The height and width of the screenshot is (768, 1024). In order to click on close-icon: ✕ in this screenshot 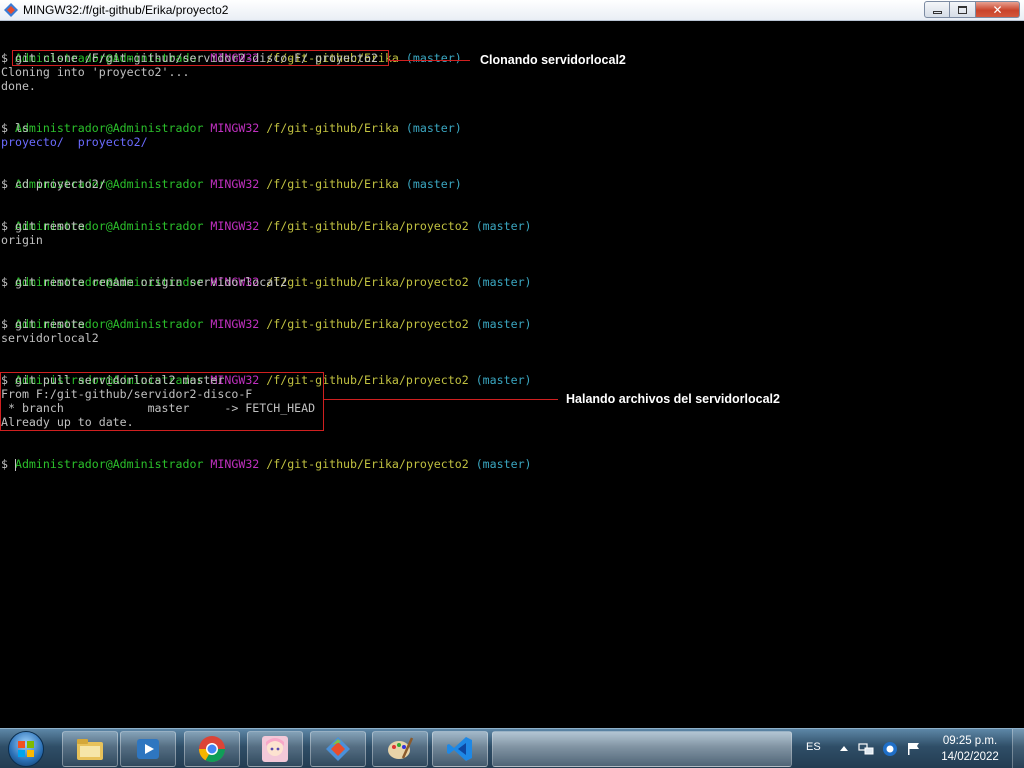, I will do `click(997, 9)`.